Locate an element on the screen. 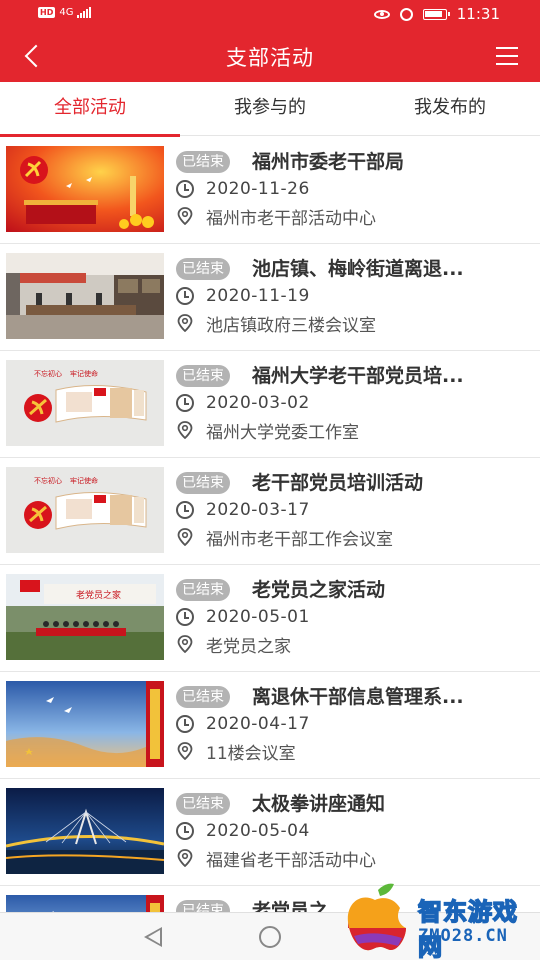  status-icons: 11:31 is located at coordinates (436, 14).